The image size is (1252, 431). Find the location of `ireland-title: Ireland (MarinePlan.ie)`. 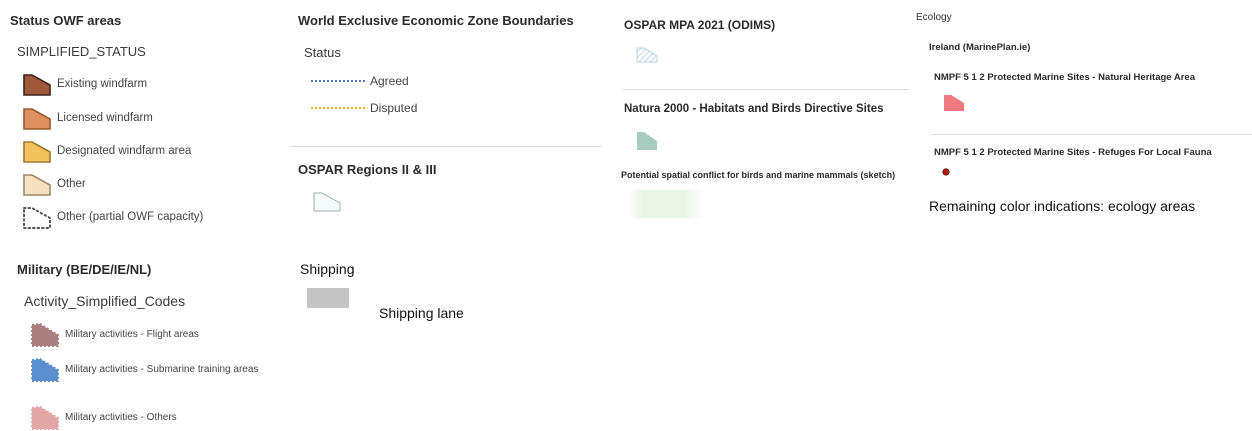

ireland-title: Ireland (MarinePlan.ie) is located at coordinates (980, 47).